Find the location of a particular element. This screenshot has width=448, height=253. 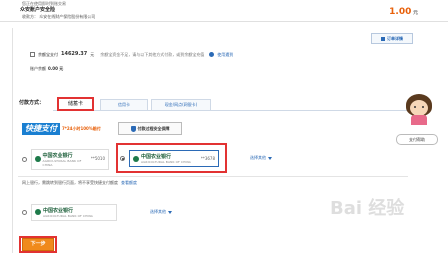

saved-card-2: 中国农业银行 AGRICULTURAL BANK OF CHINA **3678 is located at coordinates (172, 158).